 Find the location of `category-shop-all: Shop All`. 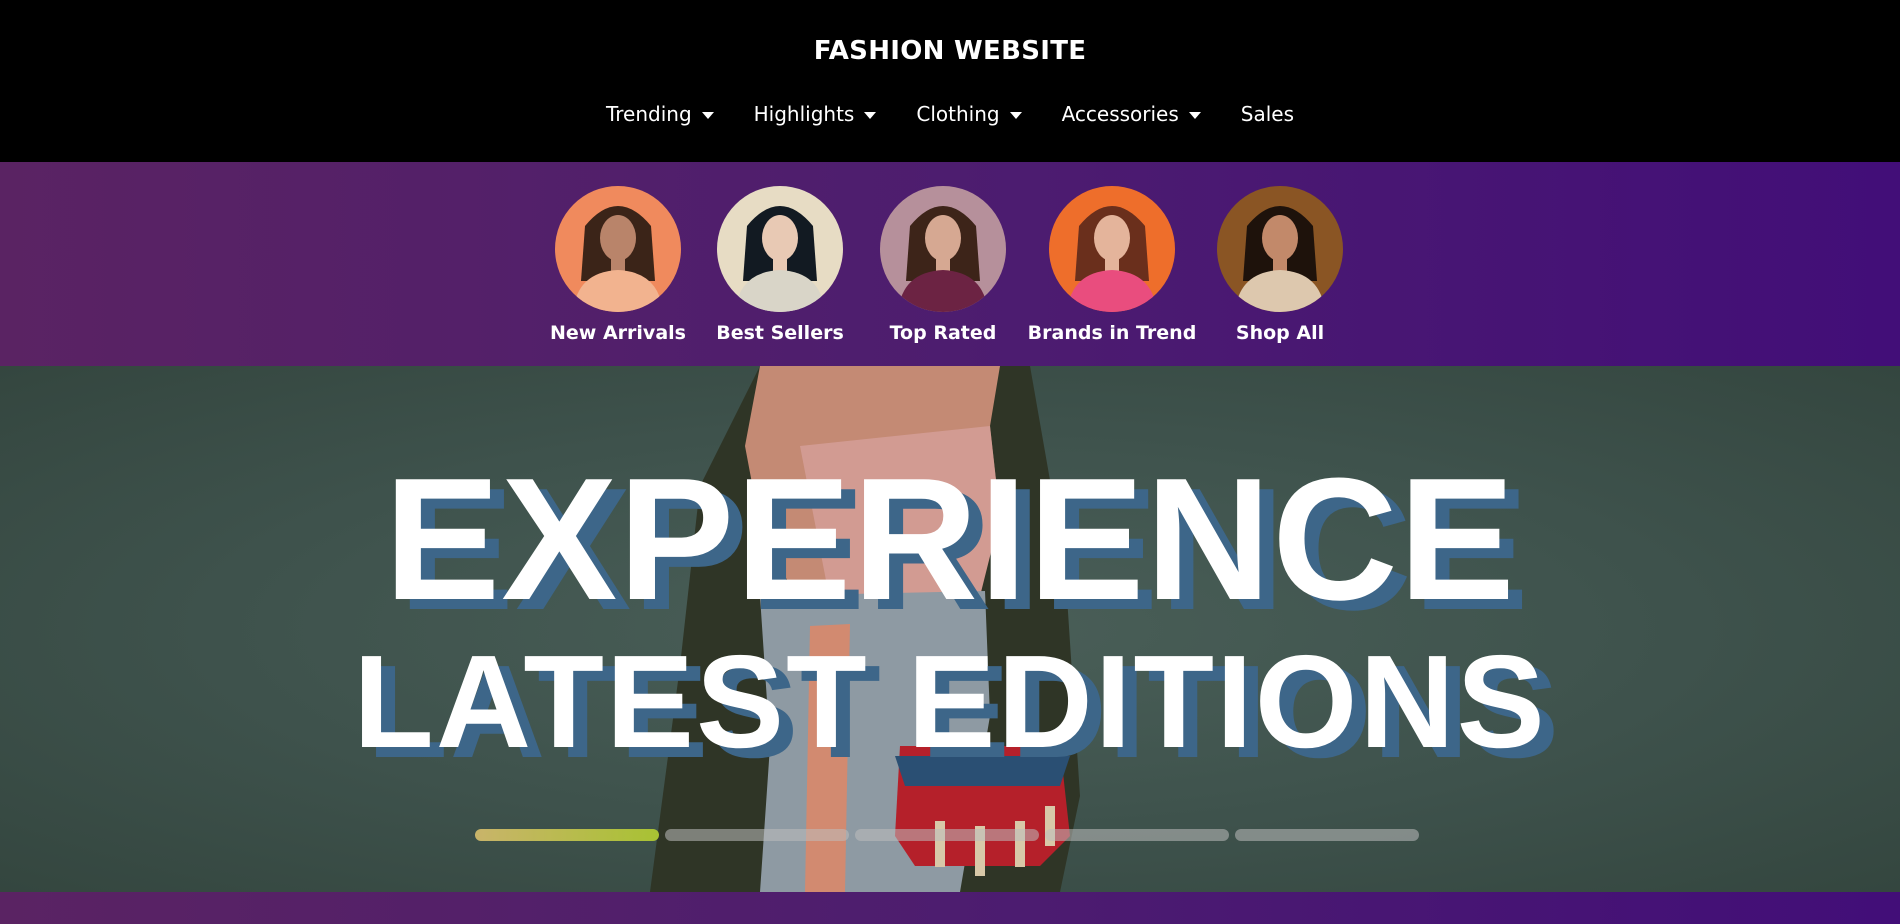

category-shop-all: Shop All is located at coordinates (1280, 265).